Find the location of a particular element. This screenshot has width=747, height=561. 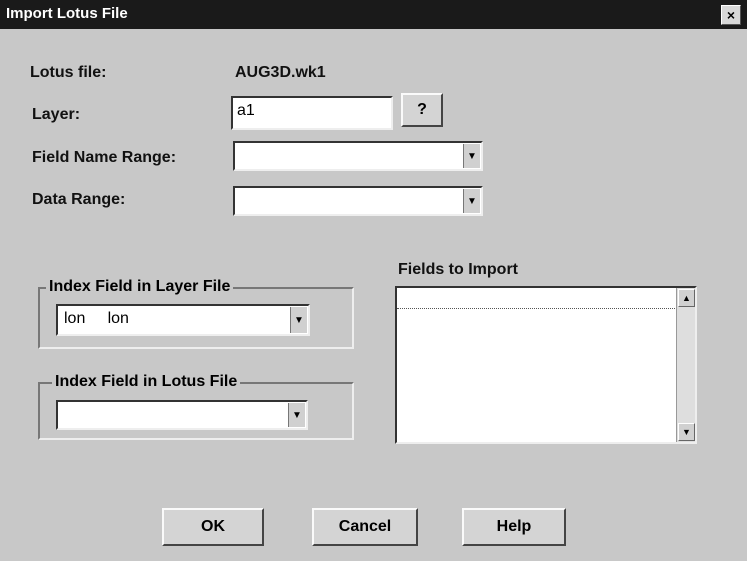

field-name-range-label: Field Name Range: is located at coordinates (104, 157).